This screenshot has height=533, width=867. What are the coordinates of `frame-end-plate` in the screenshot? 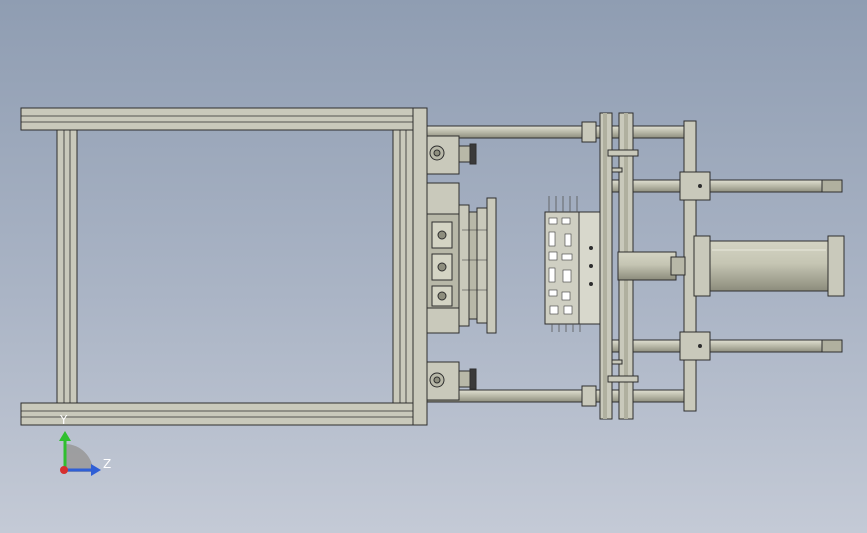 It's located at (420, 266).